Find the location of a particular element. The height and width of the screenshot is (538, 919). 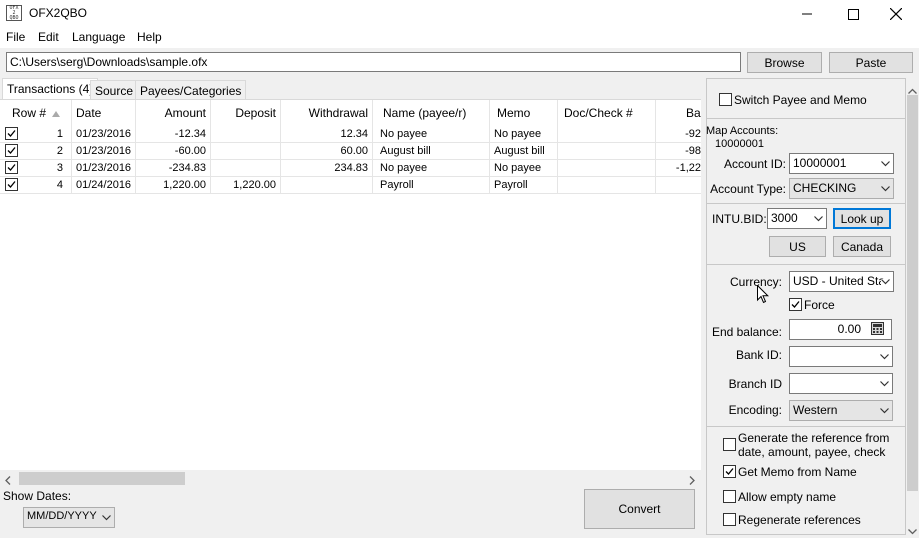

app-icon: OFX 2 QBO is located at coordinates (14, 13).